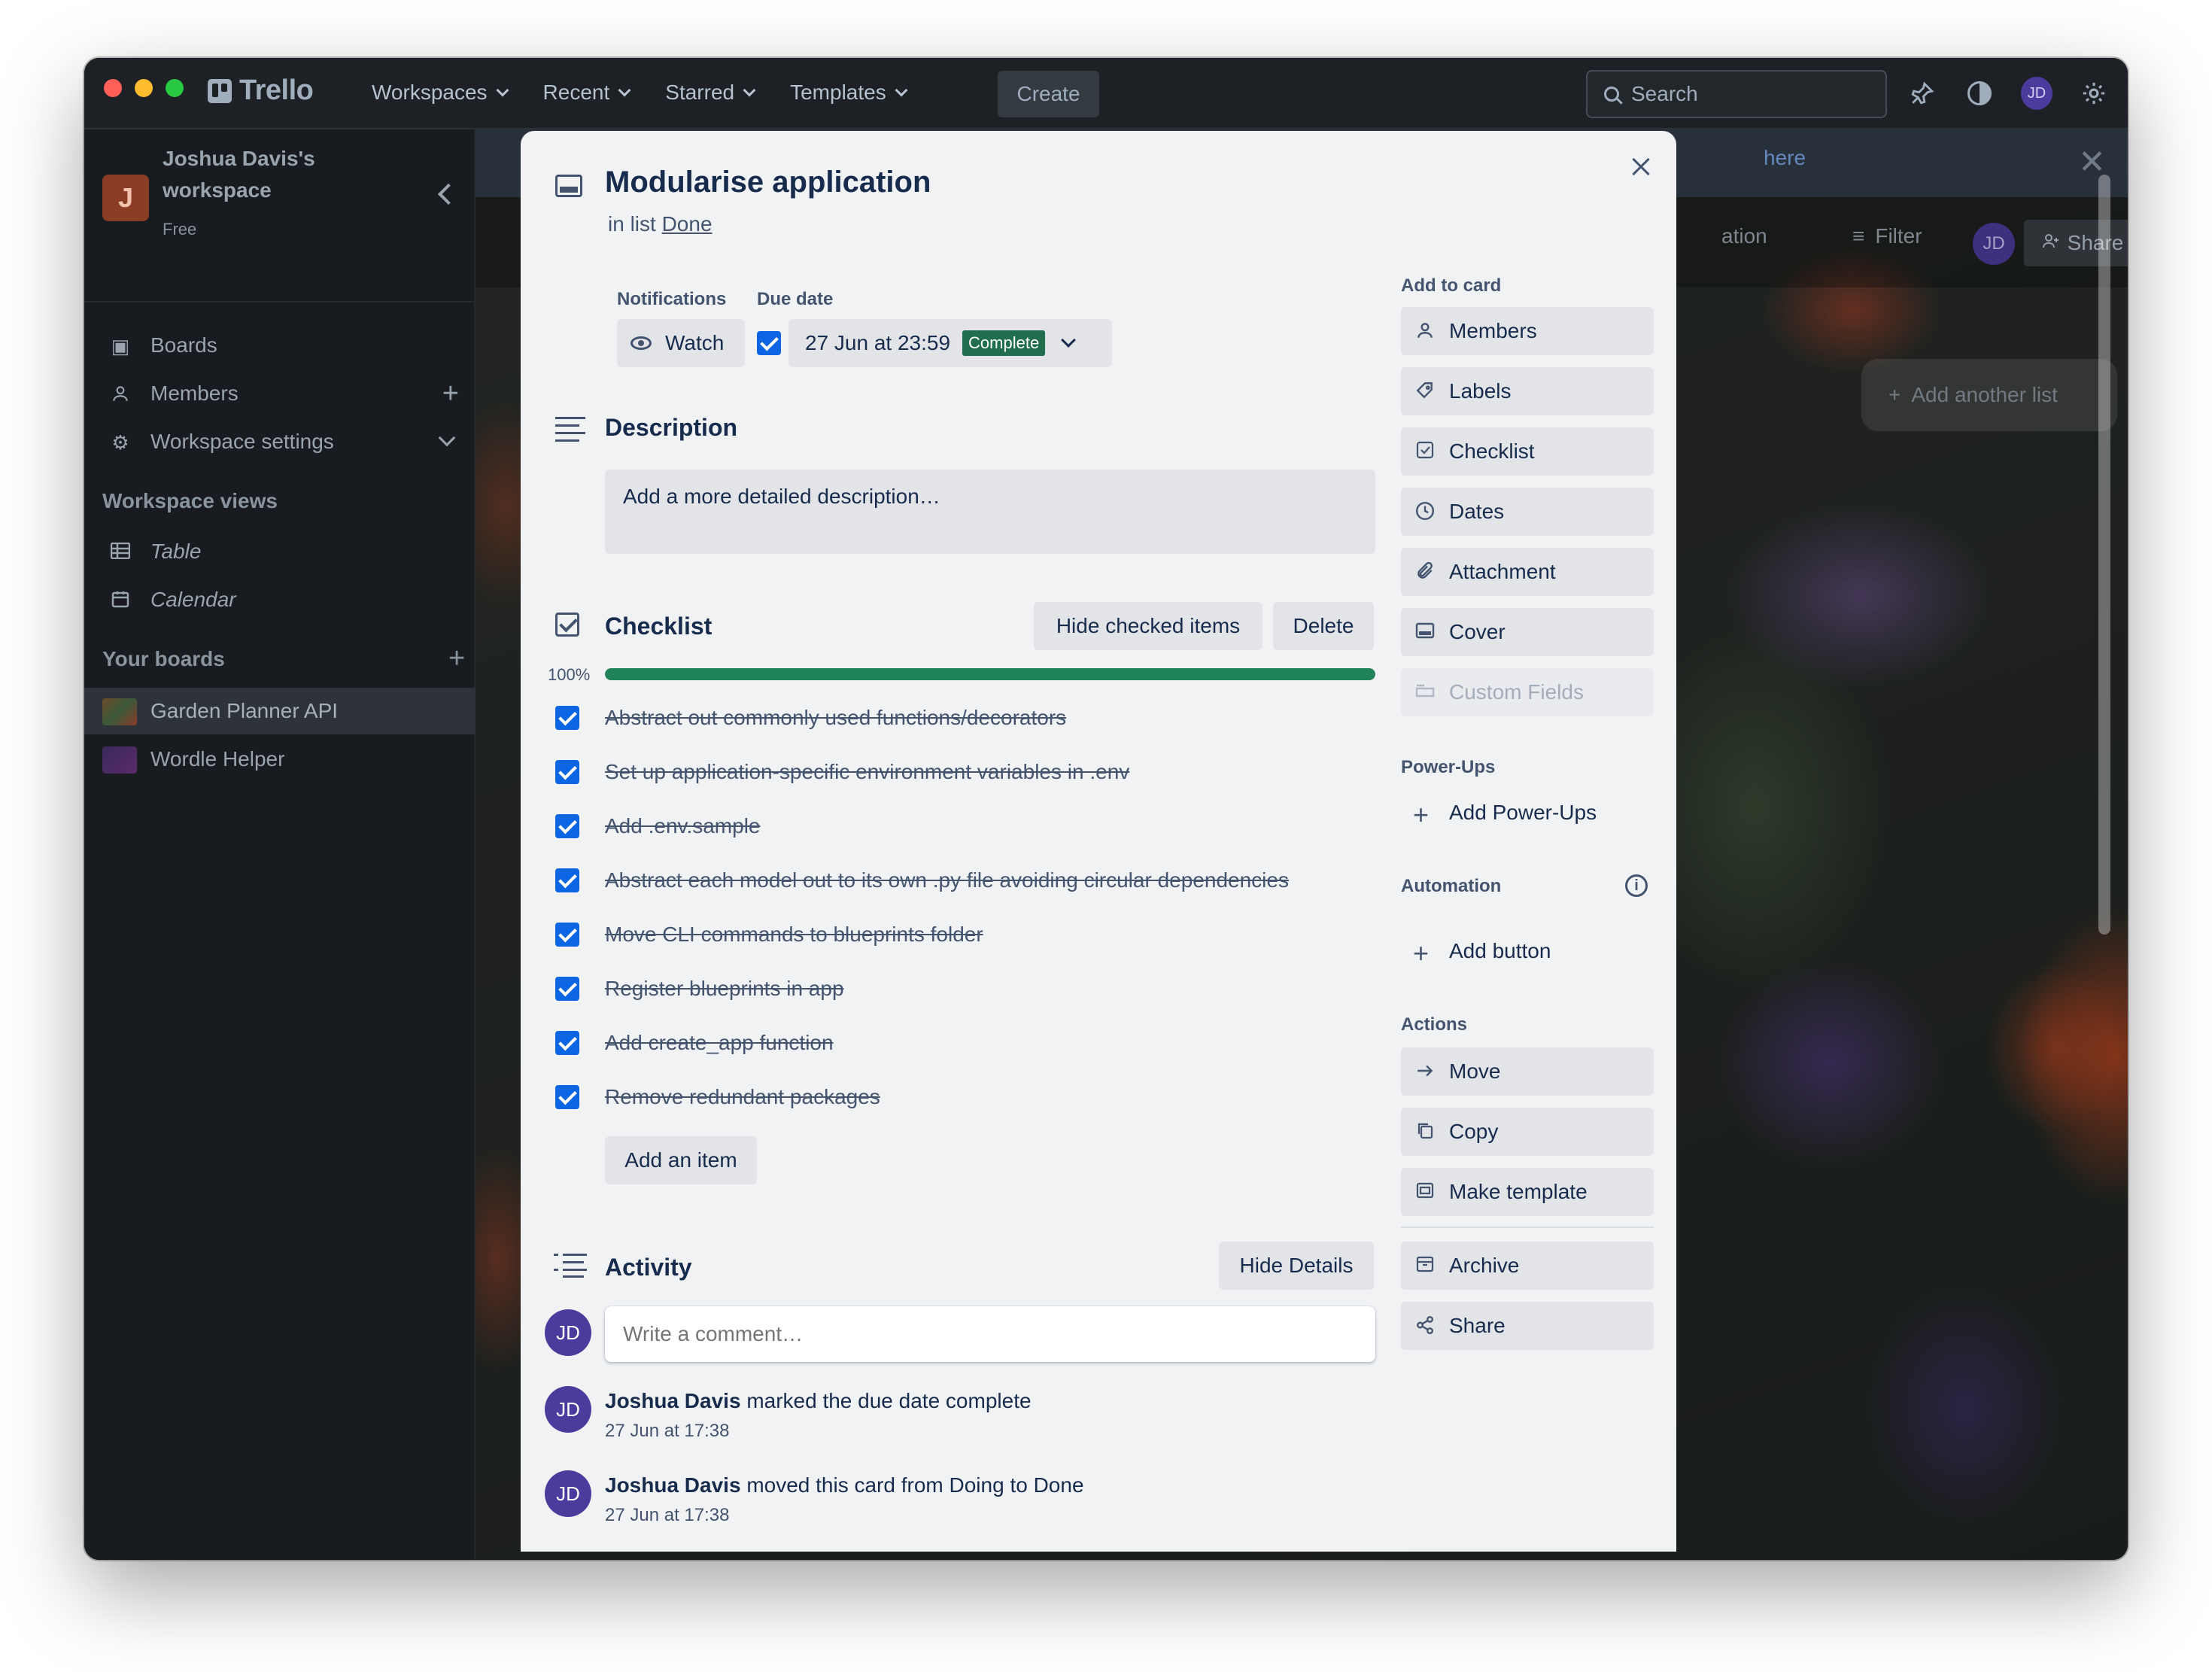  What do you see at coordinates (280, 442) in the screenshot?
I see `sidebar-item-workspace-settings: ⚙ Workspace settings` at bounding box center [280, 442].